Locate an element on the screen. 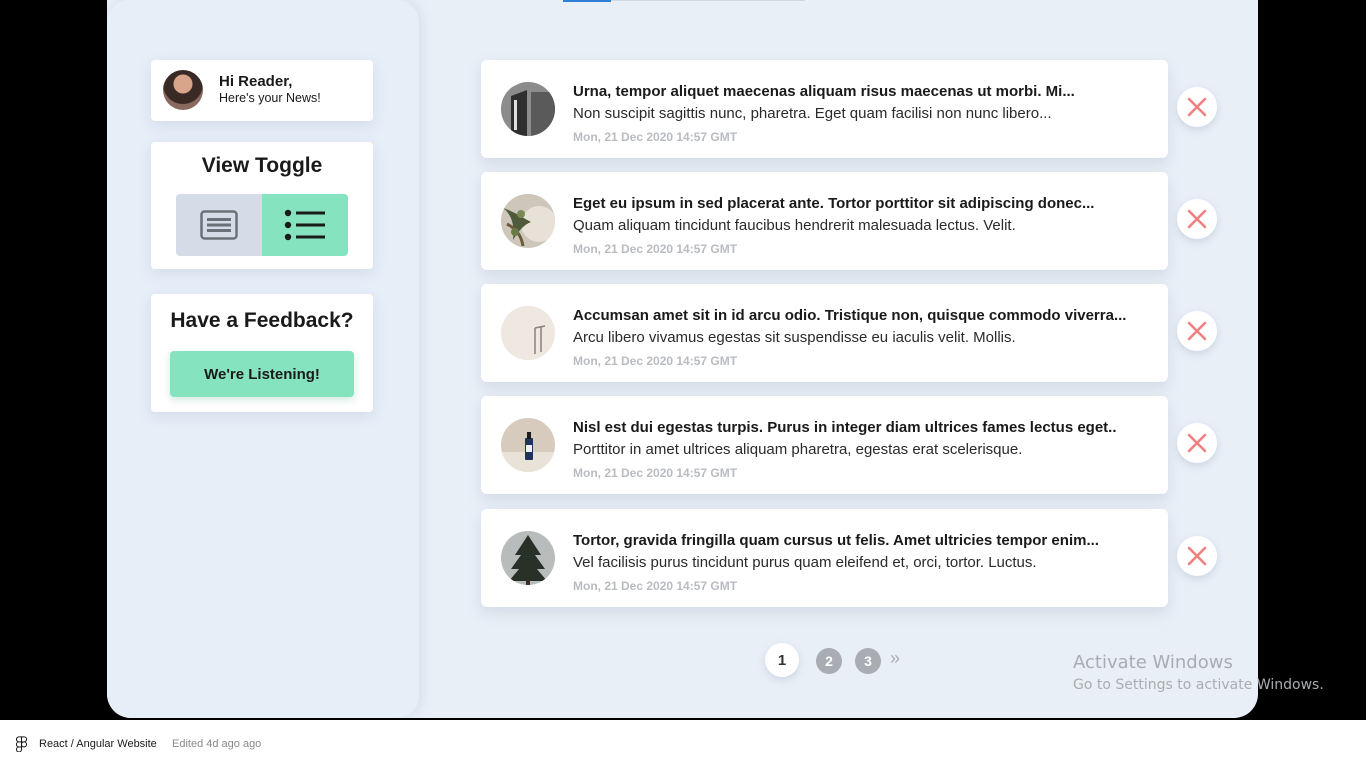 This screenshot has width=1366, height=768. watermark-title: Activate Windows is located at coordinates (1153, 662).